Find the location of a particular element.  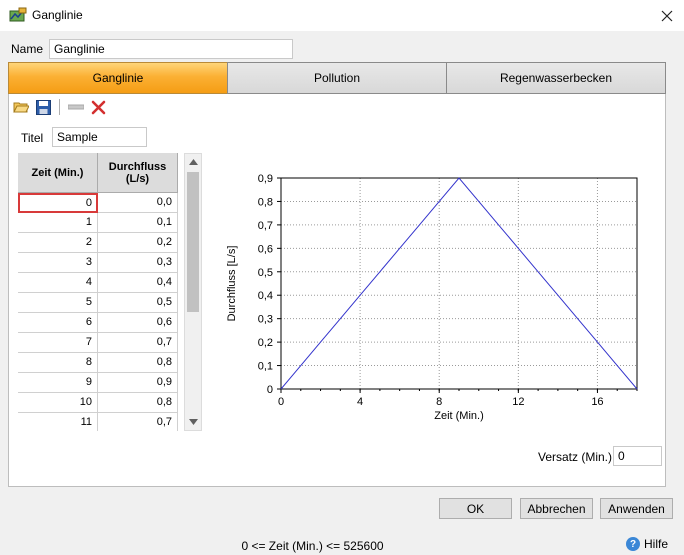

cell-durchfluss: 0,5 is located at coordinates (138, 303).